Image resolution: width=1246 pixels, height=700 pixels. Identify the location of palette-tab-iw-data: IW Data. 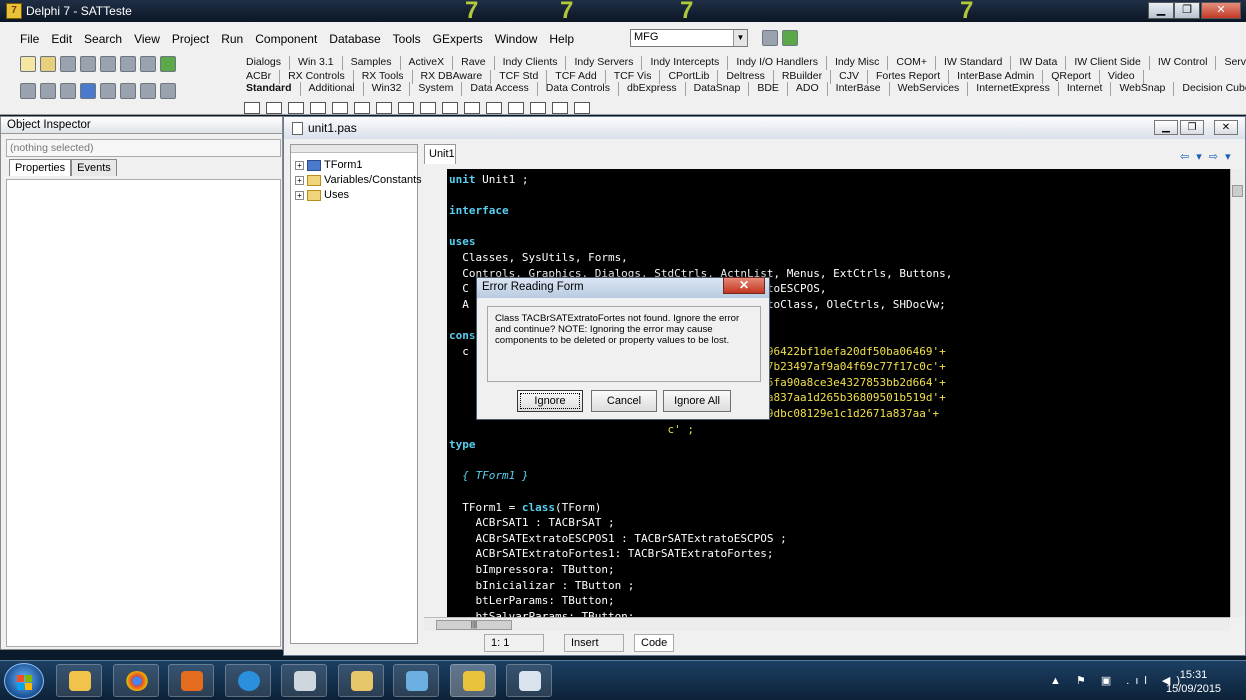
(1039, 63).